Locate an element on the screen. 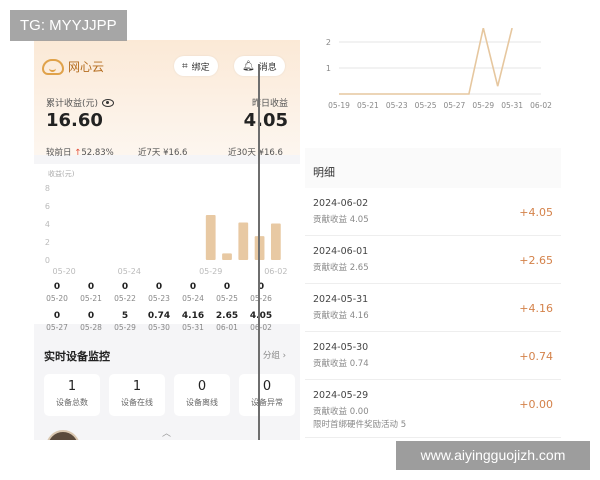 This screenshot has height=480, width=600. yesterday-value: 4.05 is located at coordinates (265, 120).